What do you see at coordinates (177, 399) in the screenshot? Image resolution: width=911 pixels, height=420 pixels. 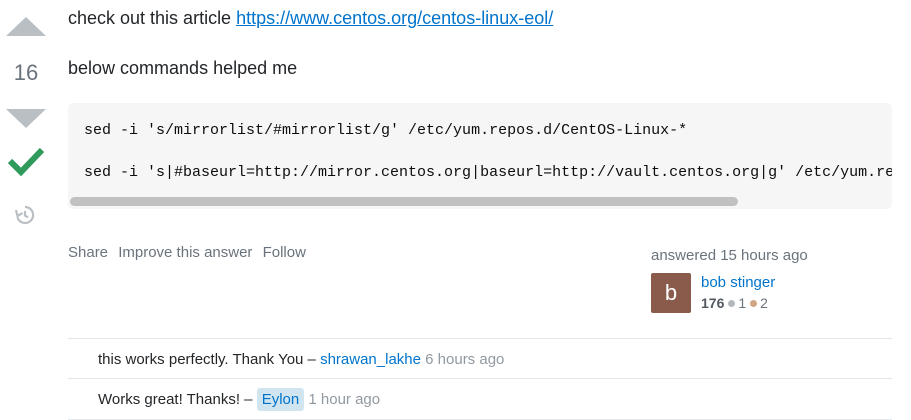 I see `comment-text: Works great! Thanks! –` at bounding box center [177, 399].